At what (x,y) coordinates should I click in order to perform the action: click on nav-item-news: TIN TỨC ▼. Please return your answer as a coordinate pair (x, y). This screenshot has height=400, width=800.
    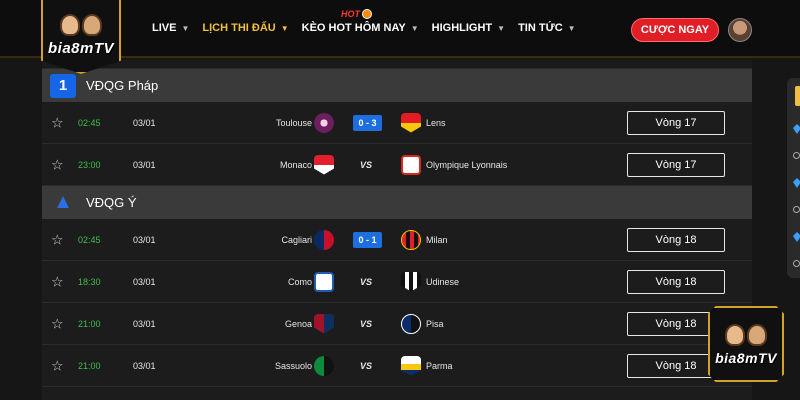
    Looking at the image, I should click on (547, 28).